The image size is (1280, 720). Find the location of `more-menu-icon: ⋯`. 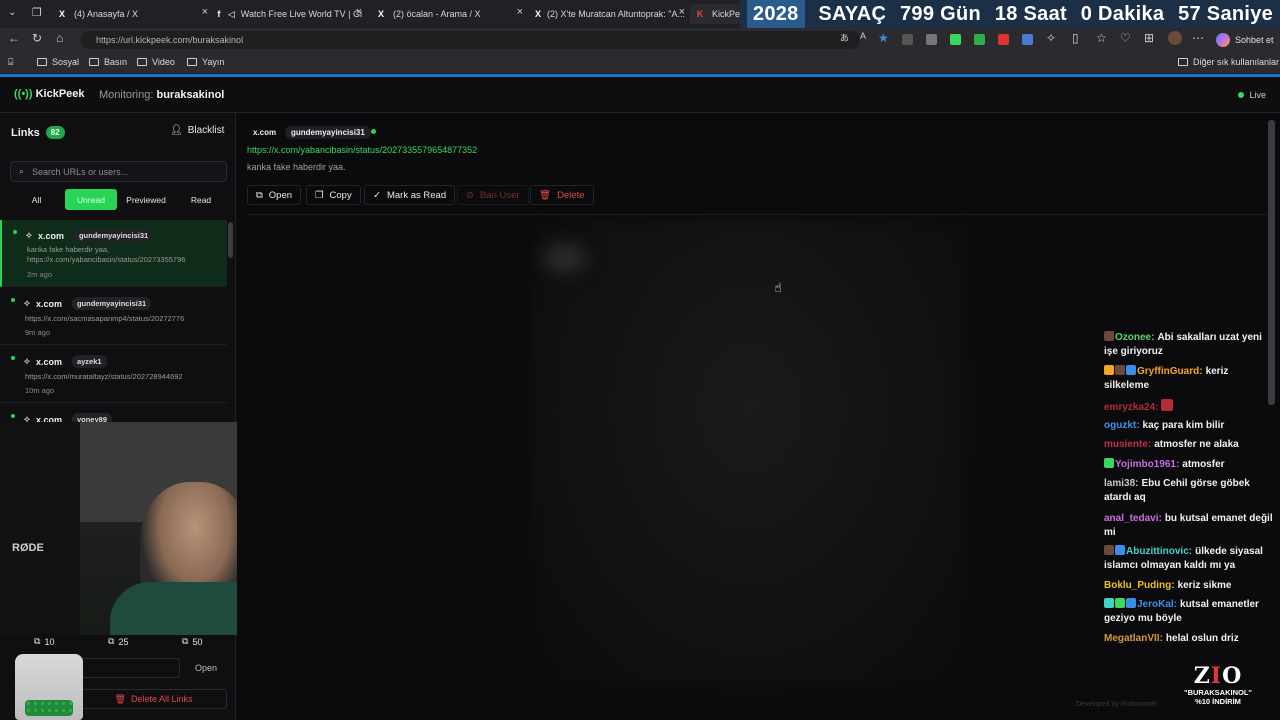

more-menu-icon: ⋯ is located at coordinates (1198, 38).